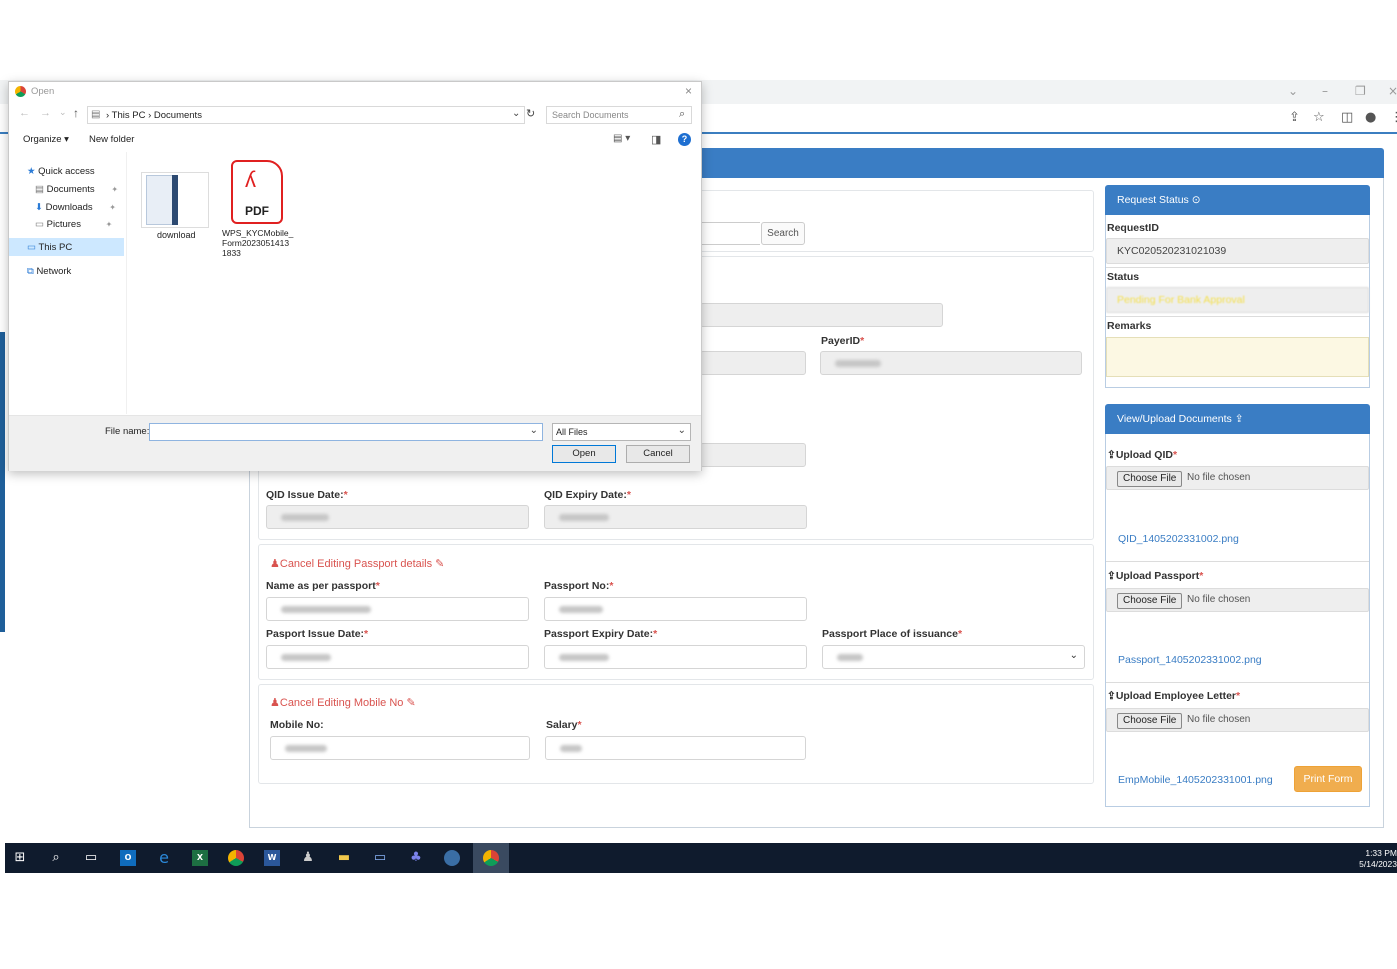 The width and height of the screenshot is (1397, 969). Describe the element at coordinates (1237, 600) in the screenshot. I see `passport-file-input: Choose File No file chosen` at that location.